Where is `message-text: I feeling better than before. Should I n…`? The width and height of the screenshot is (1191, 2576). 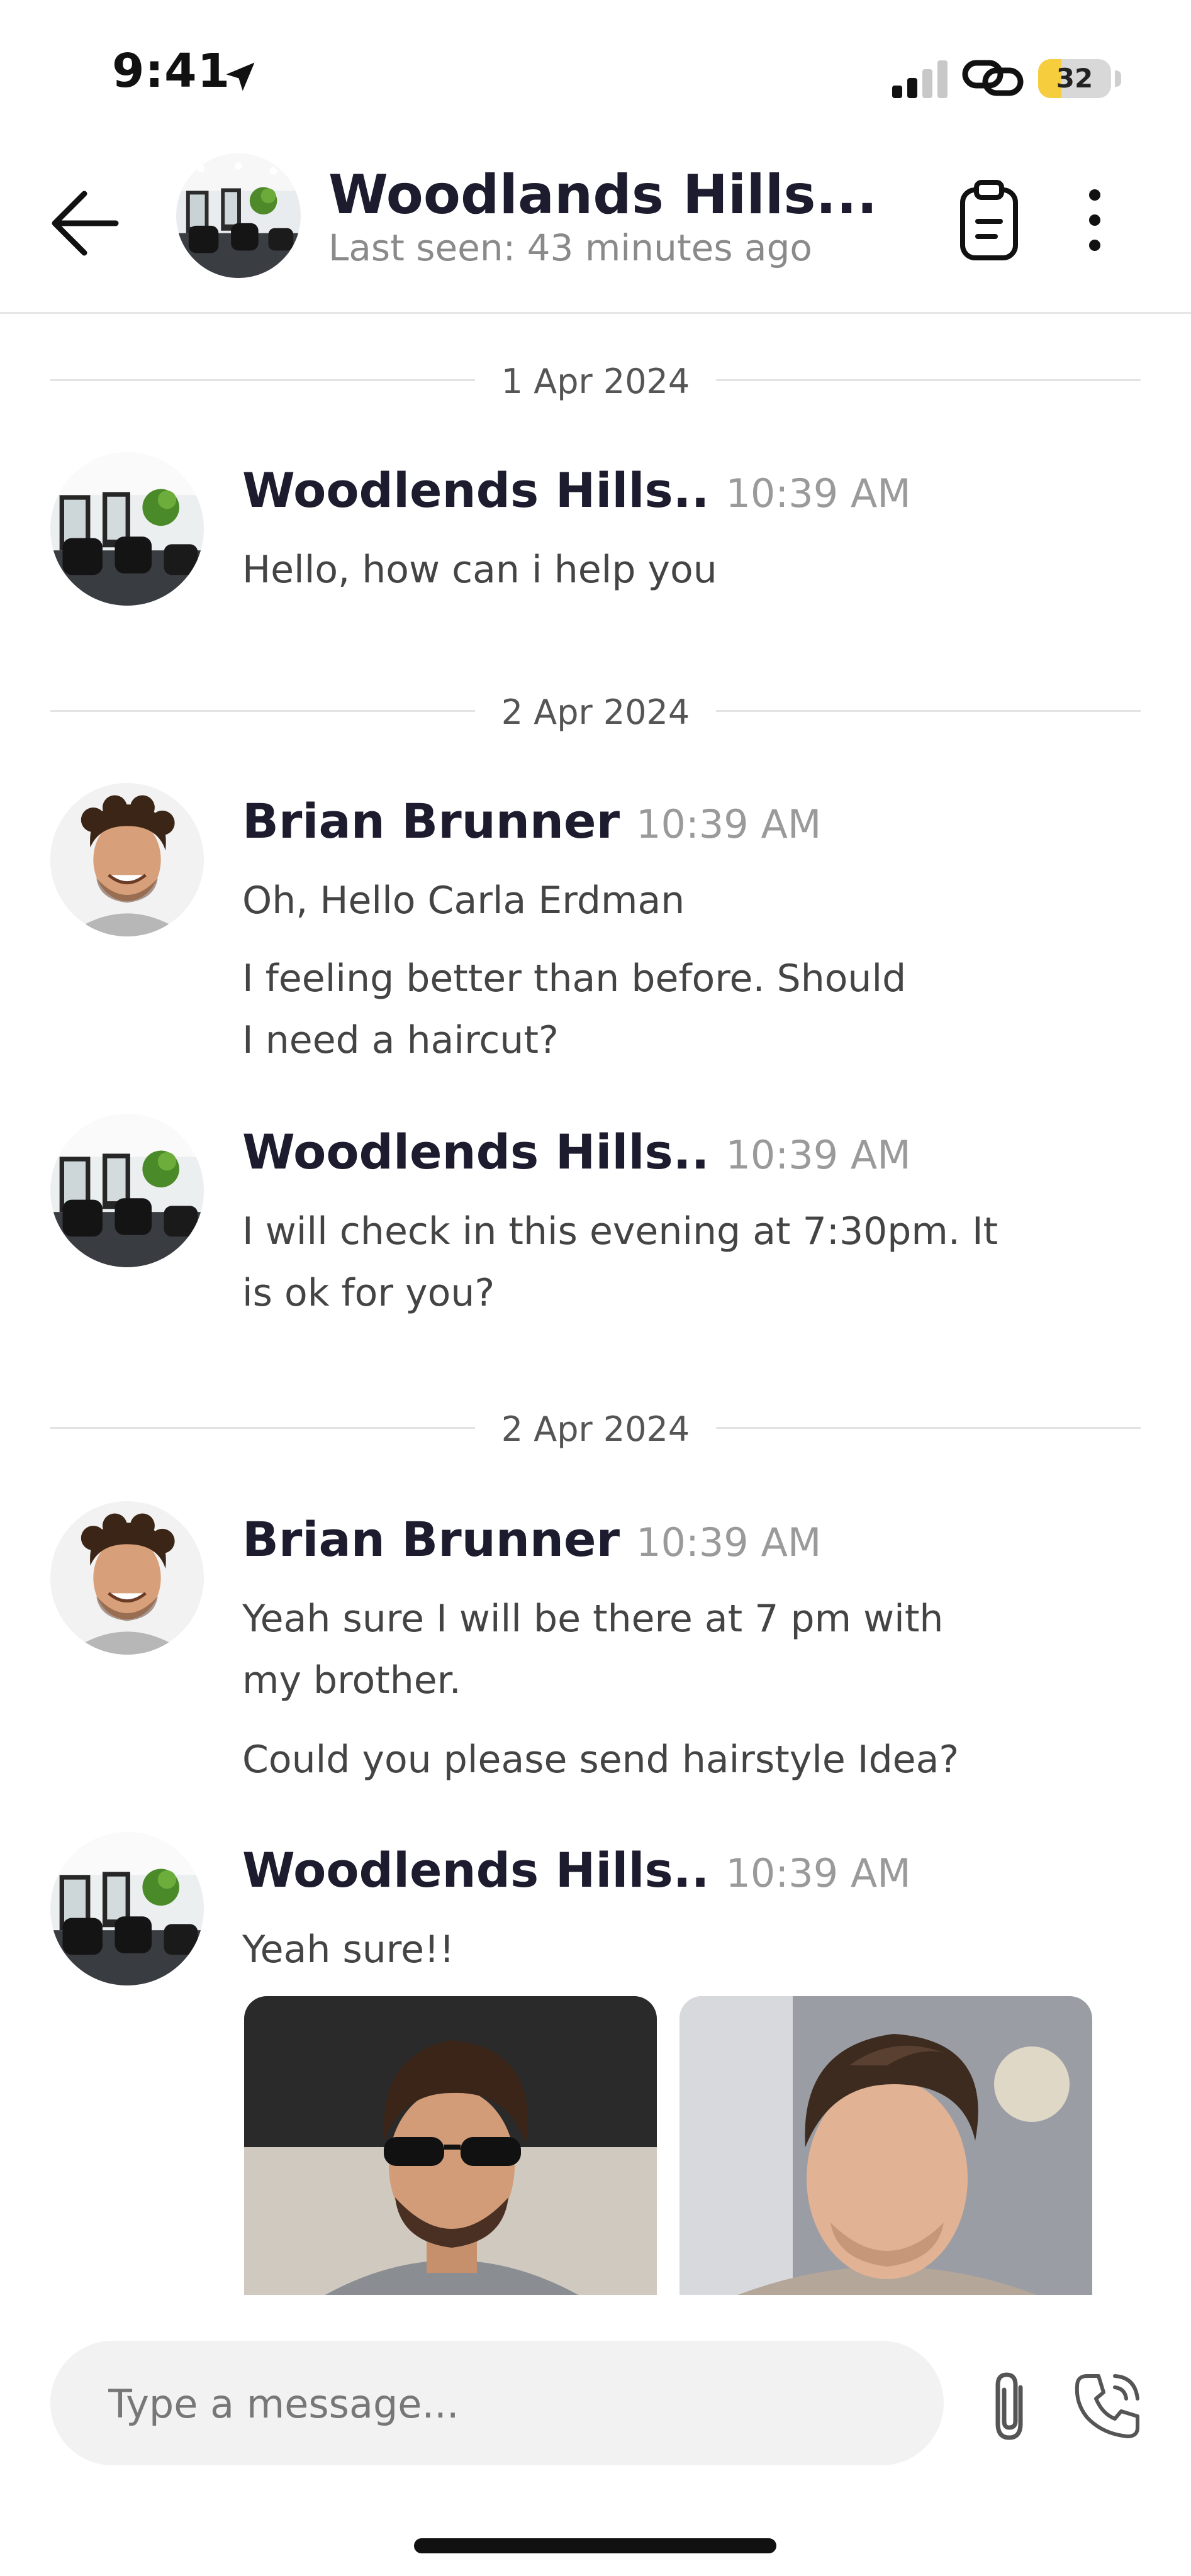
message-text: I feeling better than before. Should I n… is located at coordinates (574, 1009).